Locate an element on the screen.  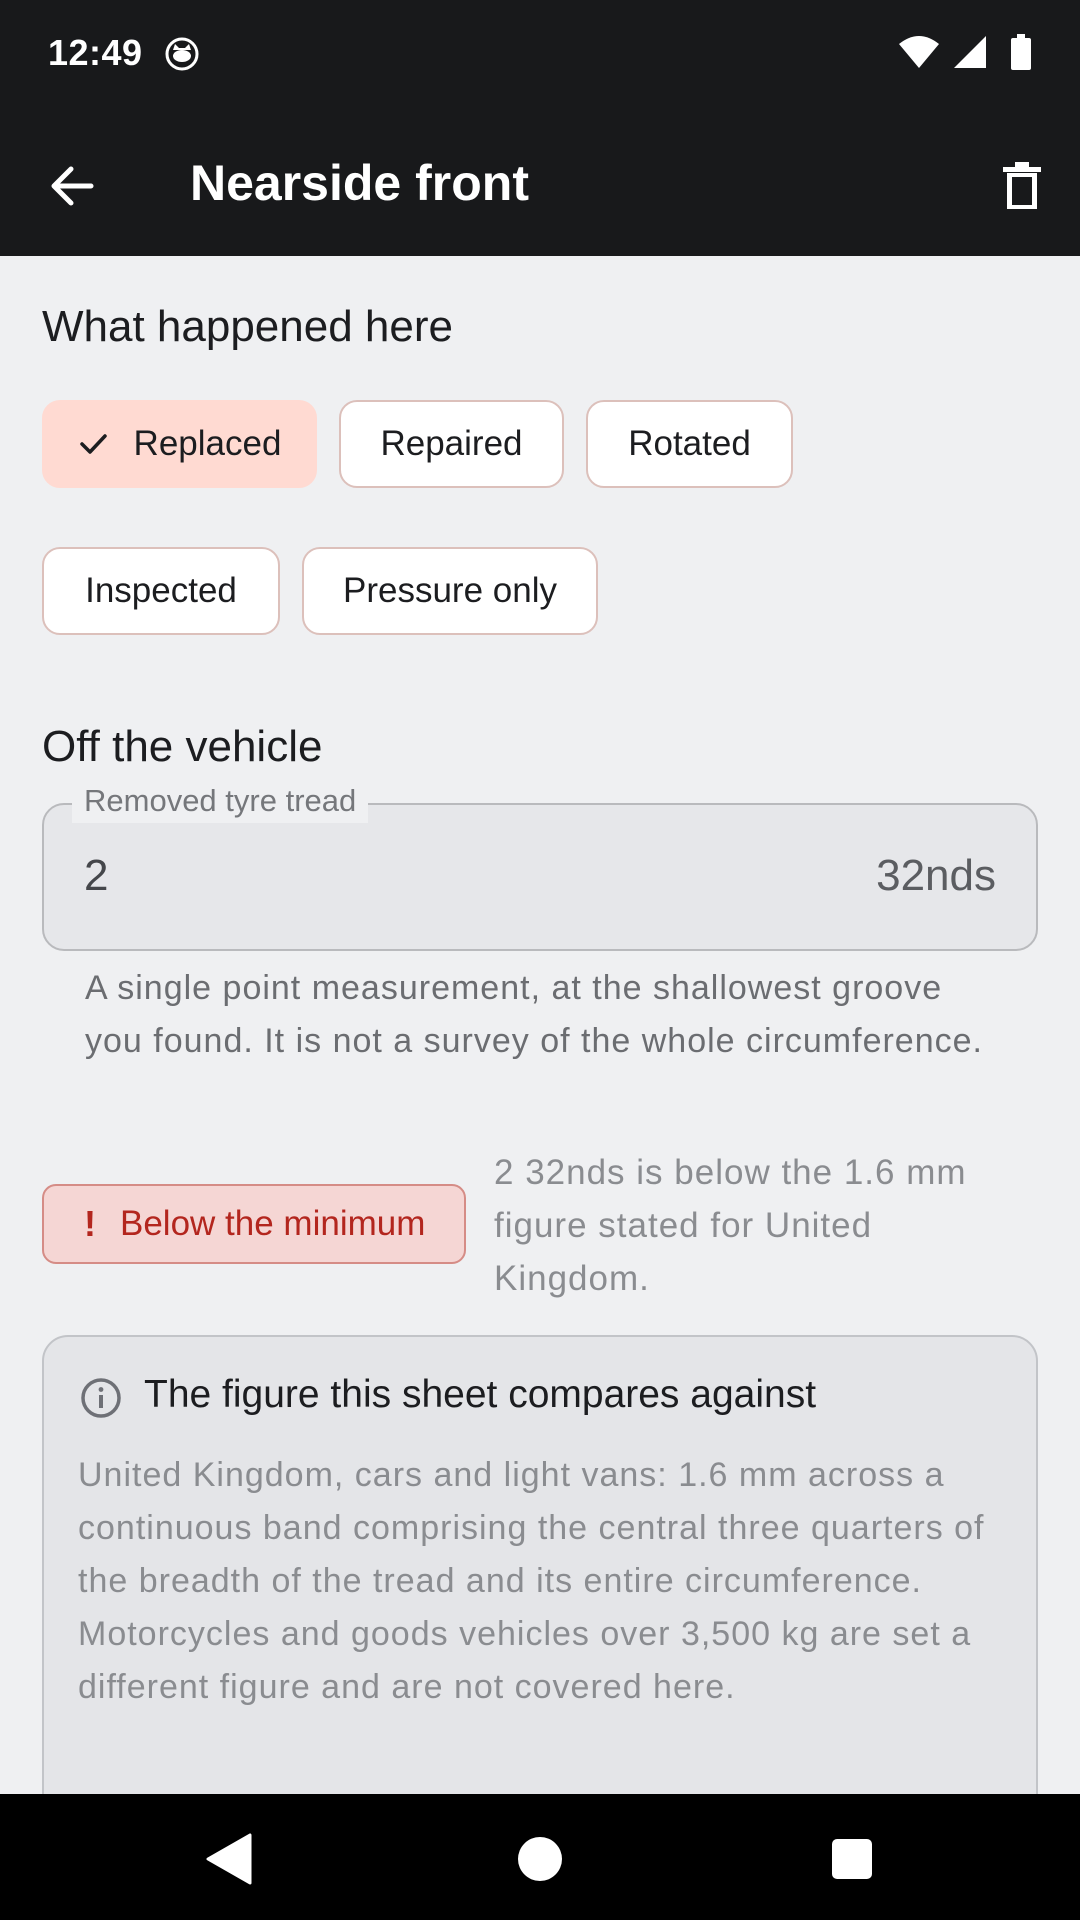
chip-rotated: Rotated is located at coordinates (689, 444).